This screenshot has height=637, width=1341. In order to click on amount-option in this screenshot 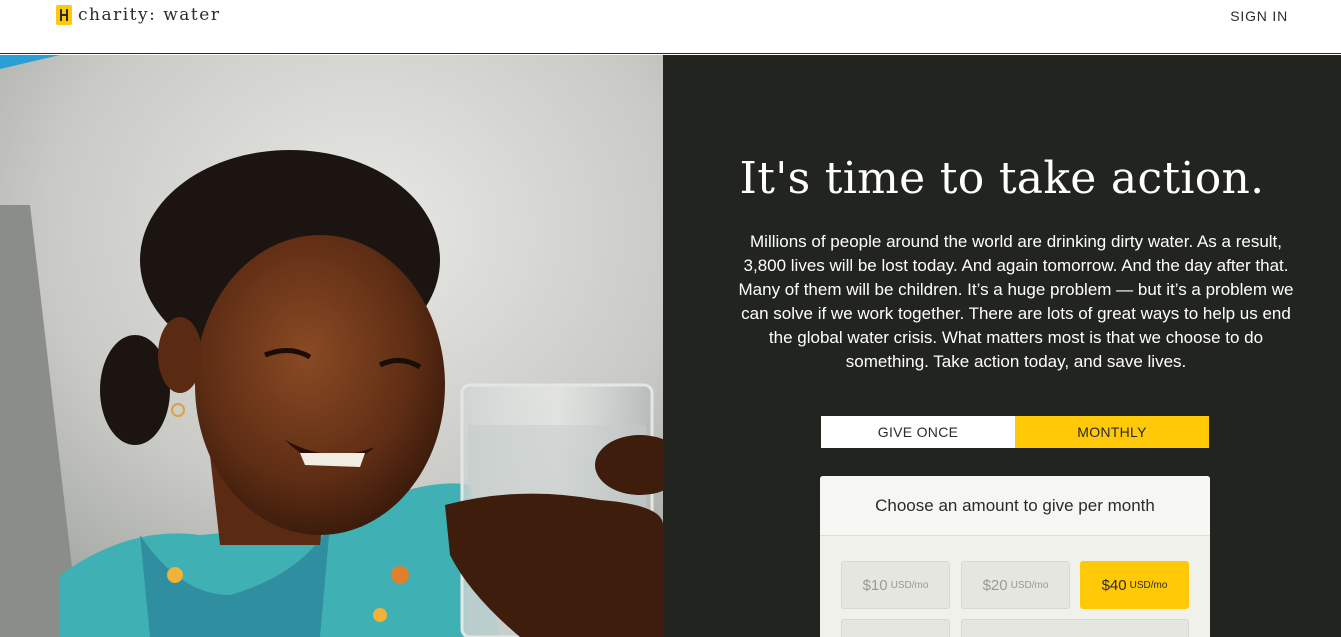, I will do `click(895, 628)`.